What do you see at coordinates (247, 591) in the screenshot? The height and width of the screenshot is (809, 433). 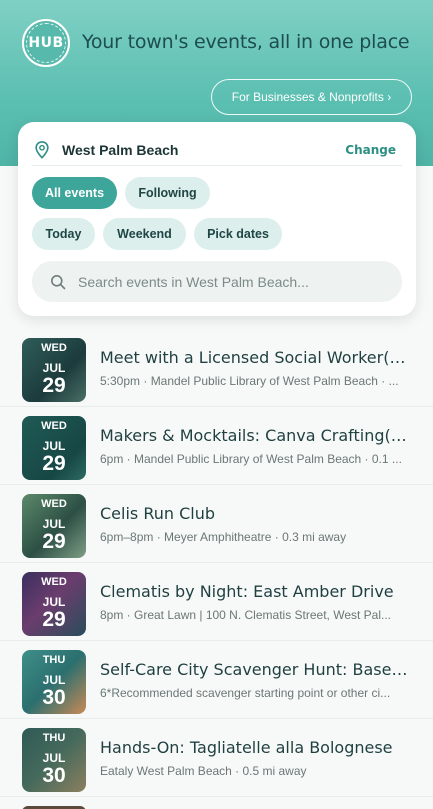 I see `event-title: Clematis by Night: East Amber Drive` at bounding box center [247, 591].